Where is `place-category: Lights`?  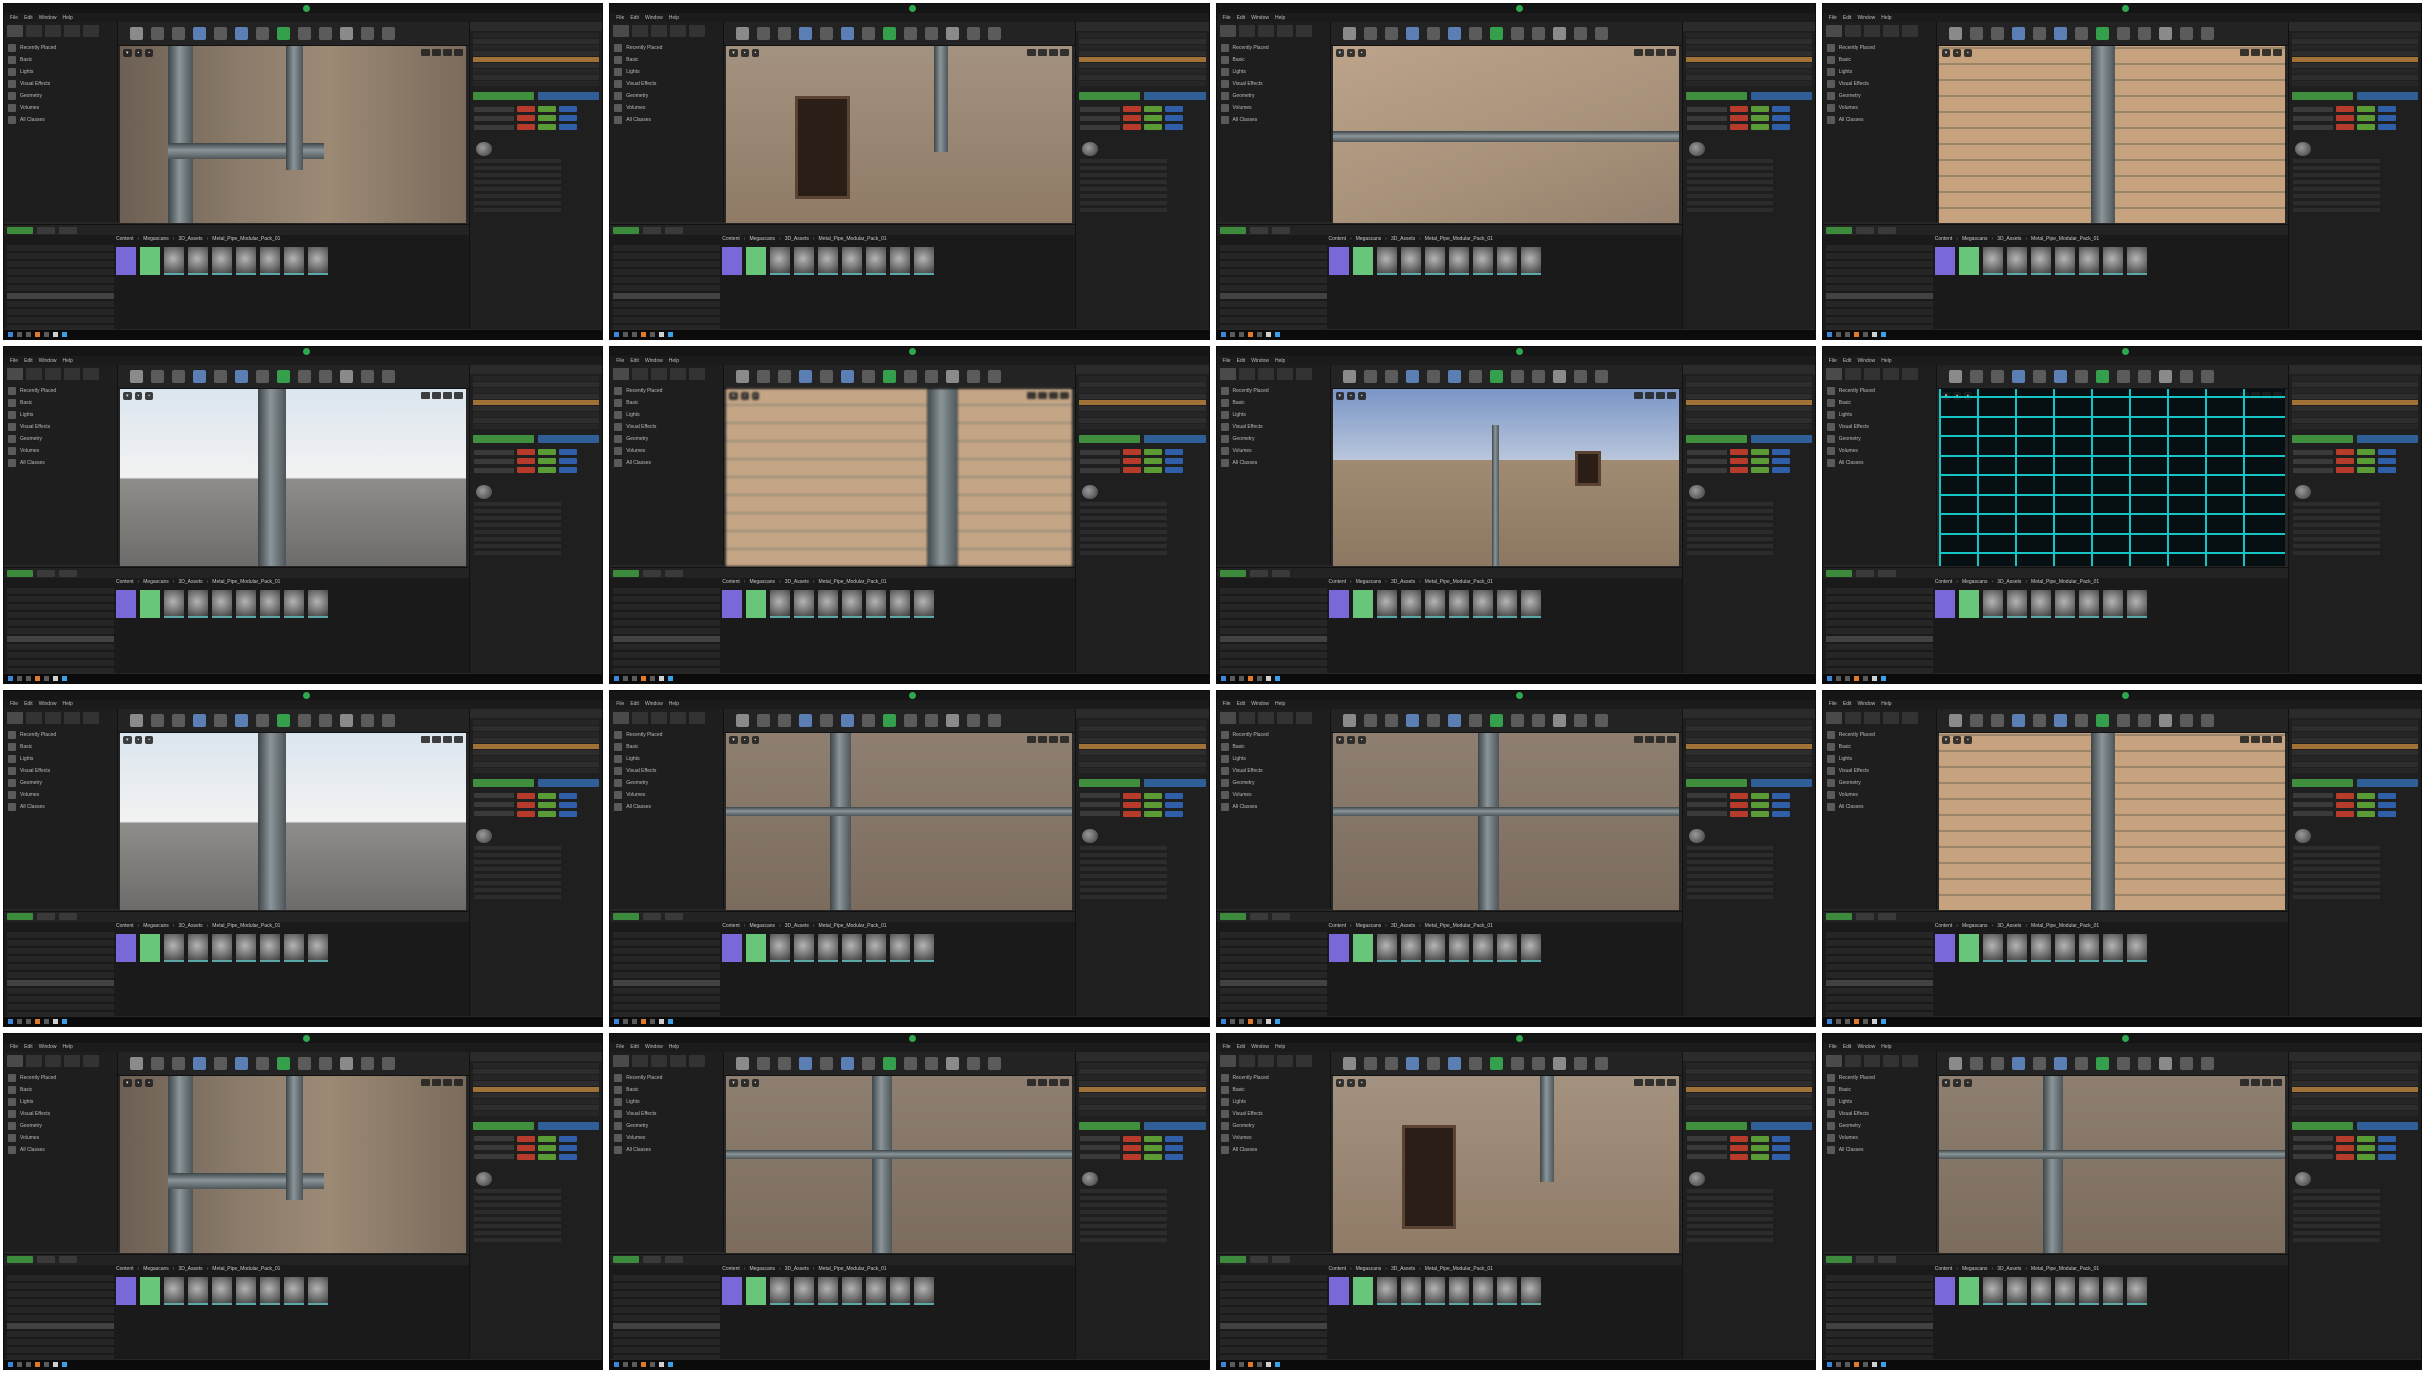 place-category: Lights is located at coordinates (666, 72).